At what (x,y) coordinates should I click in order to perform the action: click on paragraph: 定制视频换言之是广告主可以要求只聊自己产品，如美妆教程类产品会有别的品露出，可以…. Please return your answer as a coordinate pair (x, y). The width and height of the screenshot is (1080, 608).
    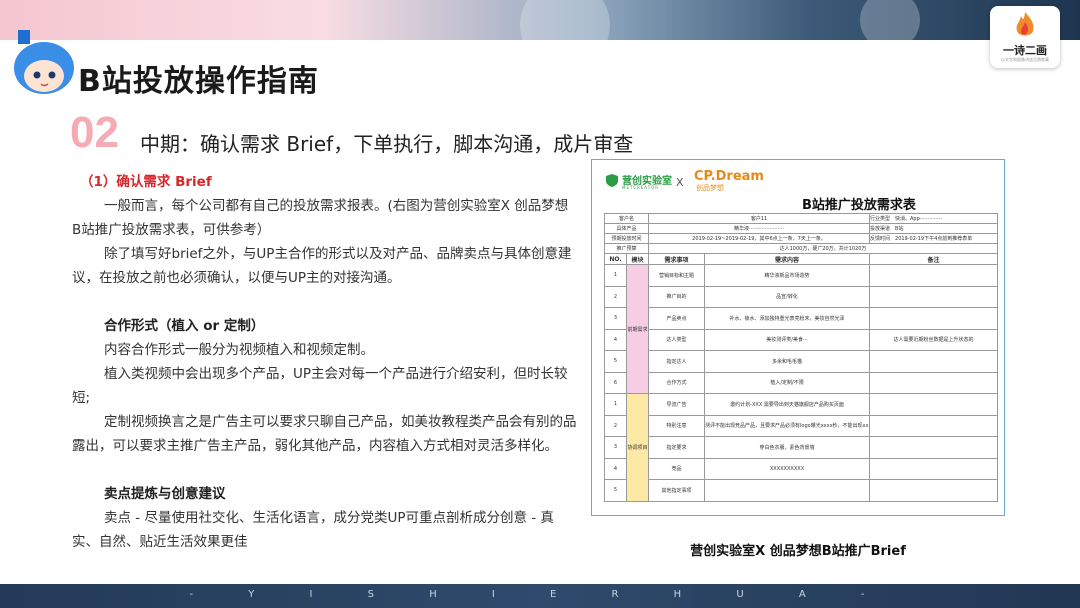
    Looking at the image, I should click on (324, 434).